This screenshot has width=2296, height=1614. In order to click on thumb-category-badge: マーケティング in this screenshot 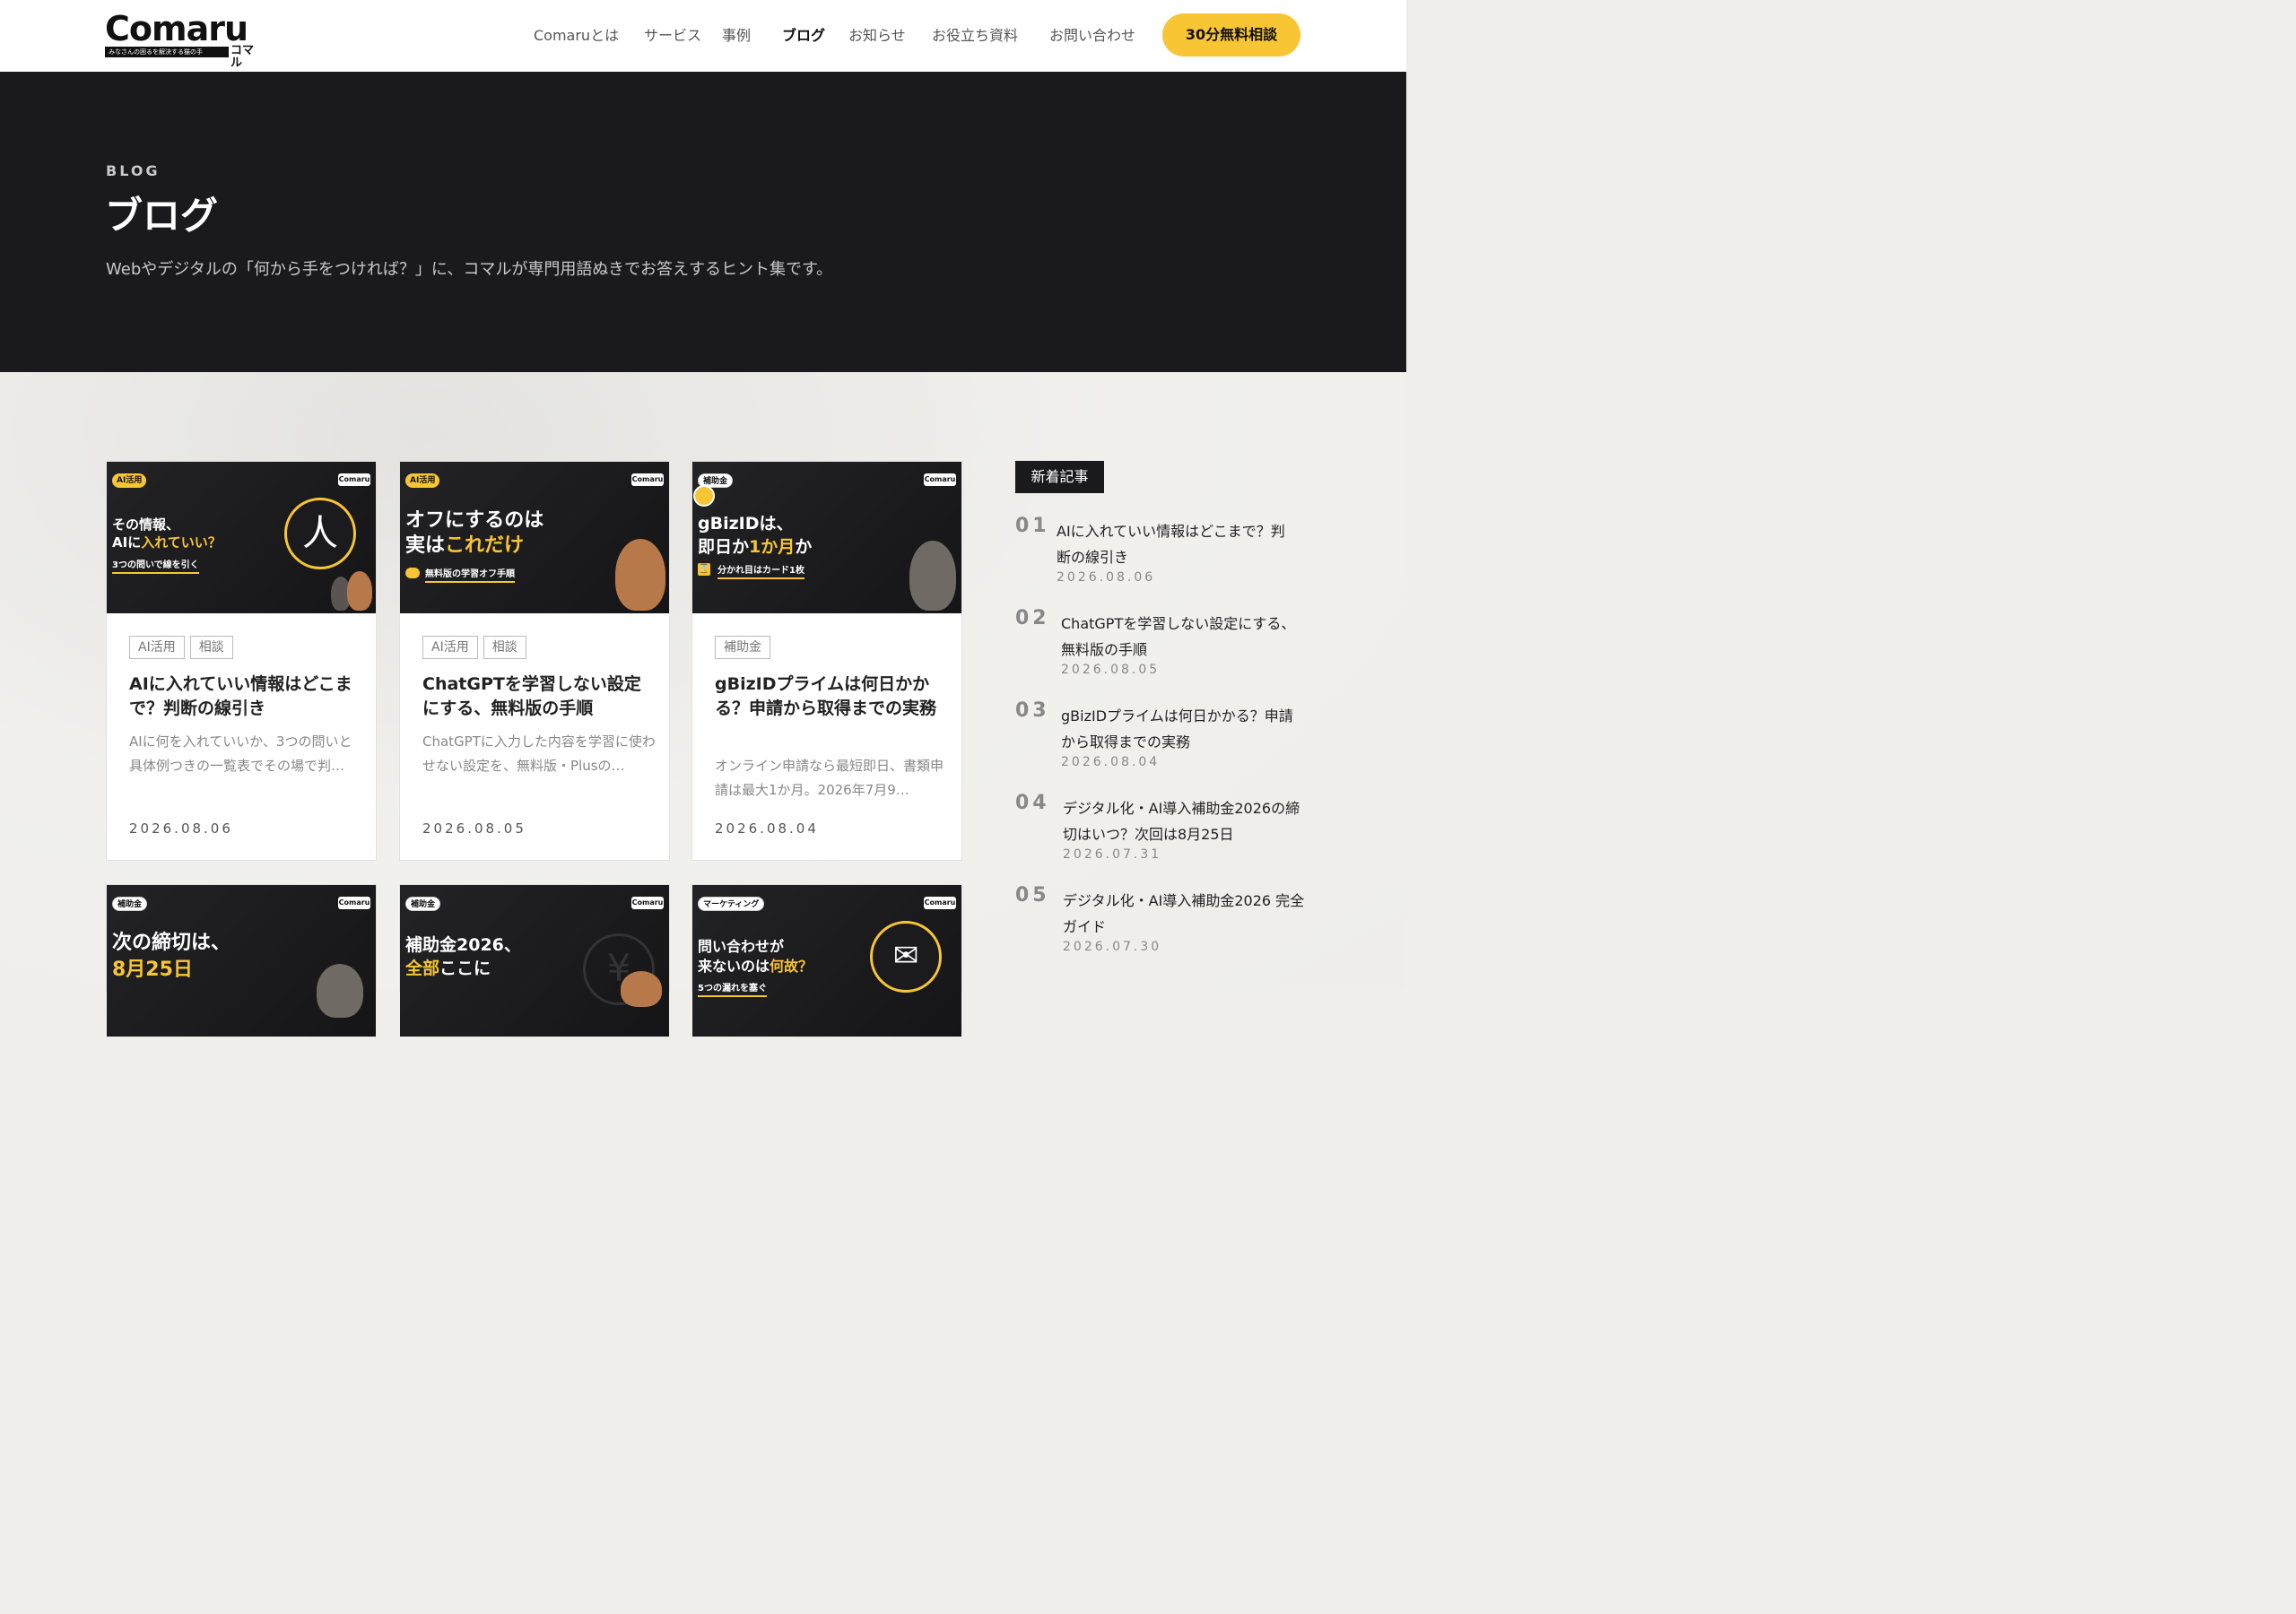, I will do `click(731, 904)`.